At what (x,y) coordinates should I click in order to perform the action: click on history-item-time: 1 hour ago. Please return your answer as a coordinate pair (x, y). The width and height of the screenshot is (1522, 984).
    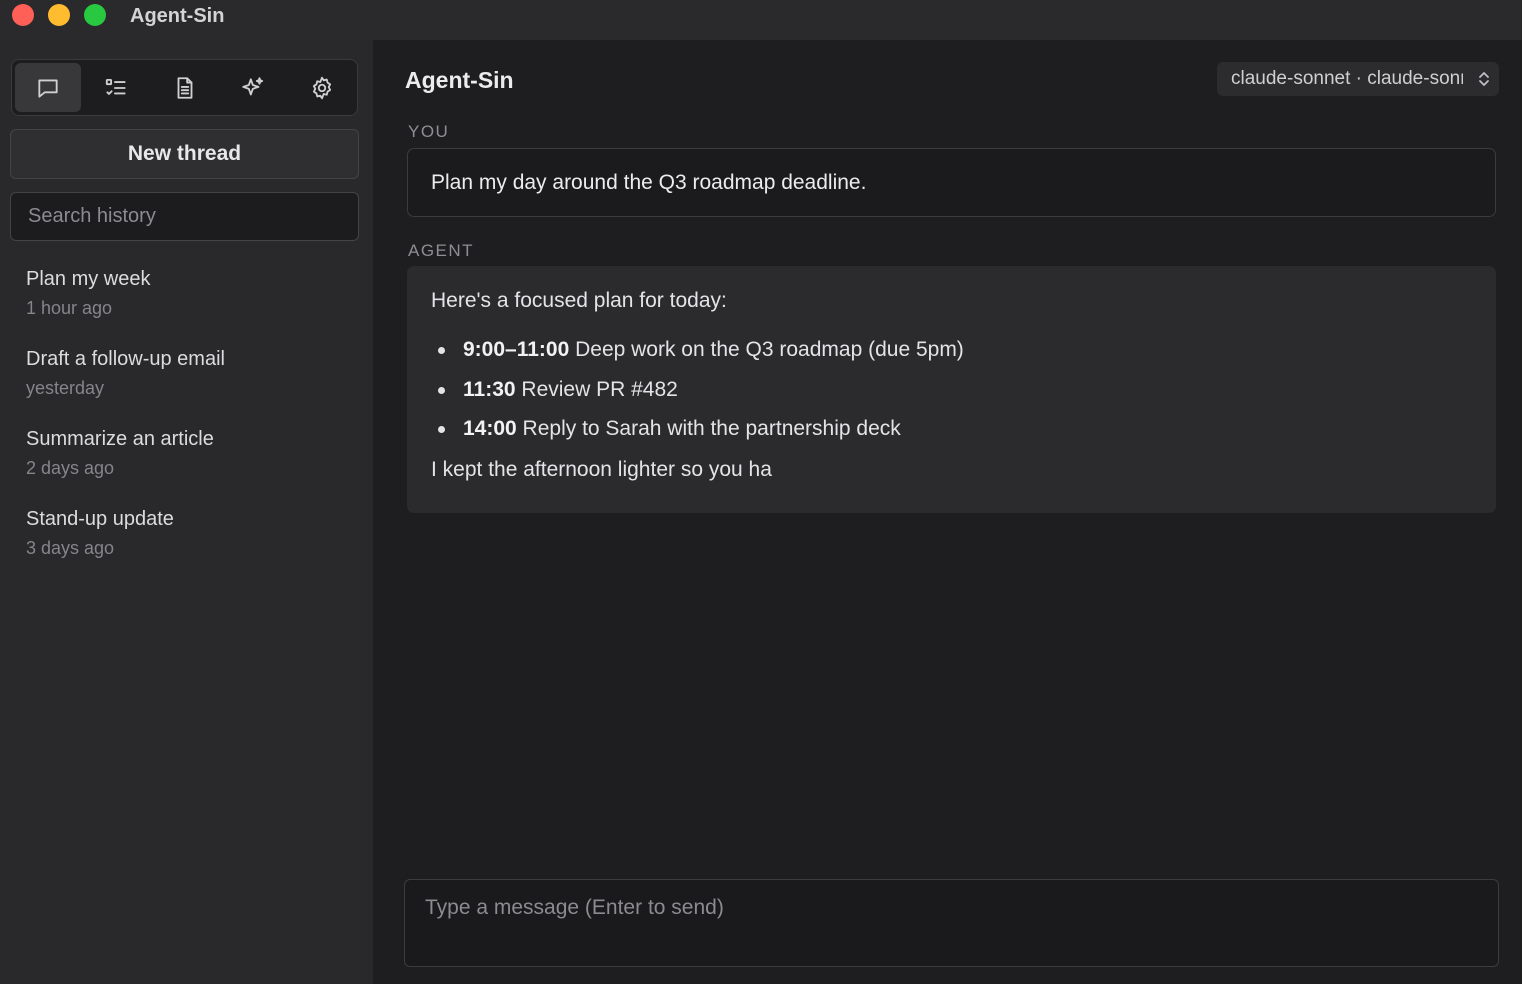
    Looking at the image, I should click on (69, 308).